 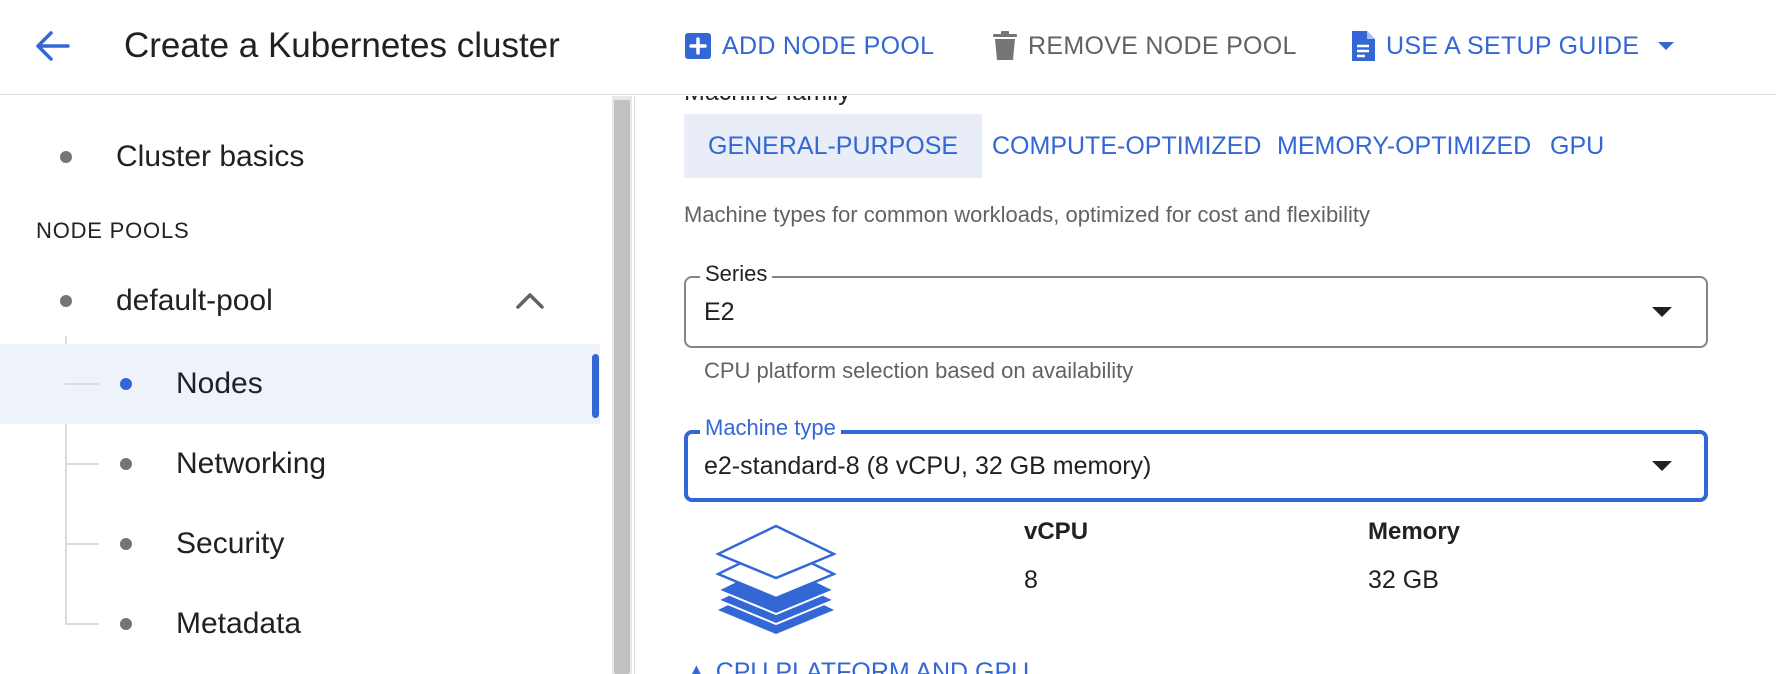 What do you see at coordinates (767, 101) in the screenshot?
I see `machine-family-heading: Machine family` at bounding box center [767, 101].